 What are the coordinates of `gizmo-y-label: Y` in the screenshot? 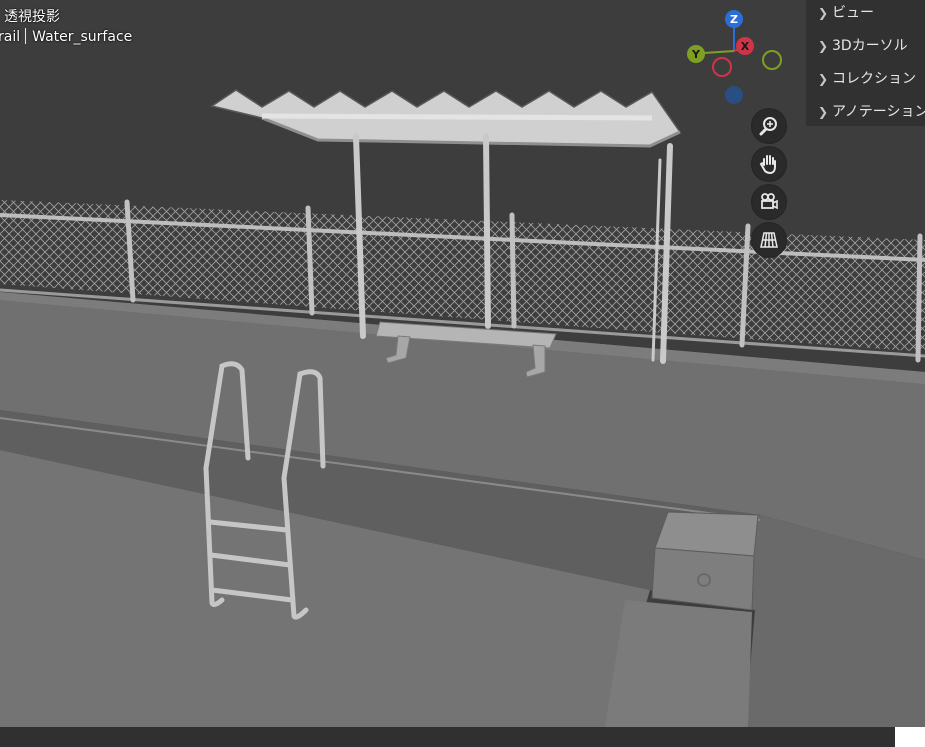 It's located at (696, 54).